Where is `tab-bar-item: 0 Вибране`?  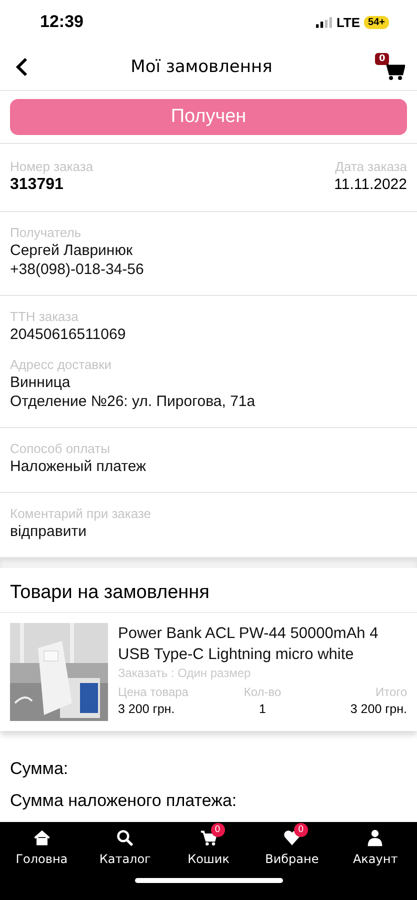 tab-bar-item: 0 Вибране is located at coordinates (292, 844).